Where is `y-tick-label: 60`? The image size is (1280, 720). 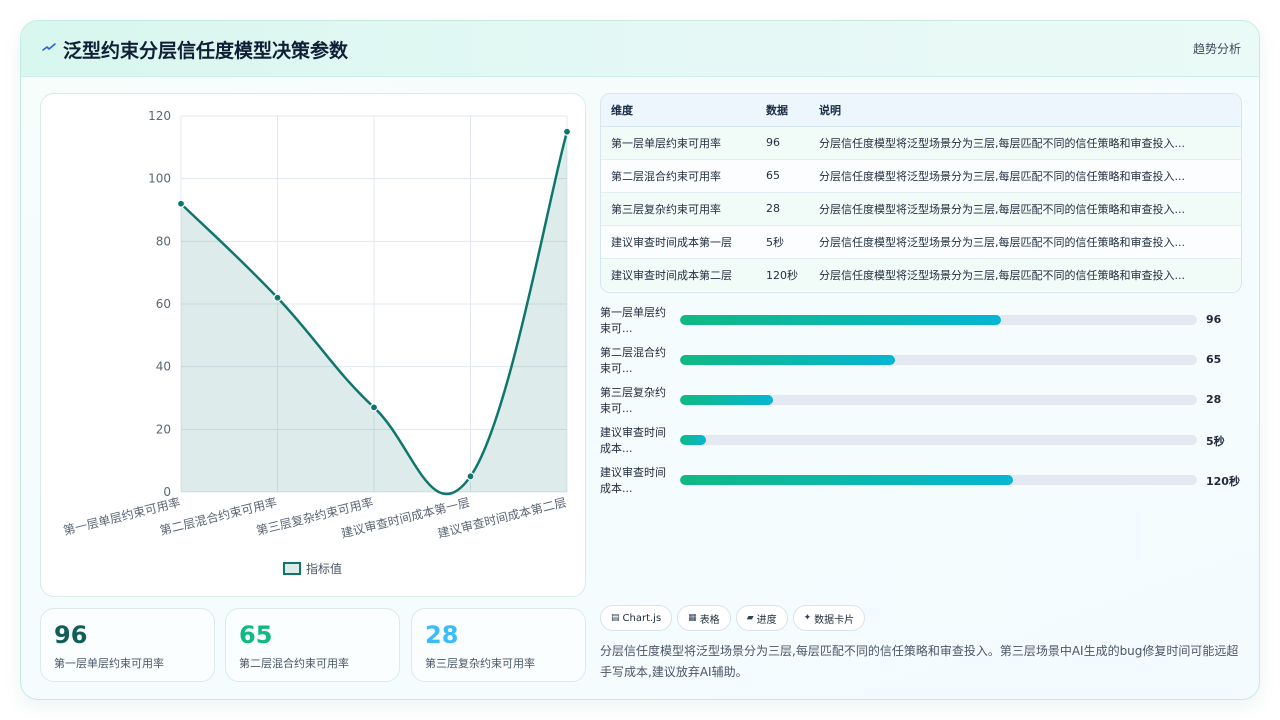 y-tick-label: 60 is located at coordinates (163, 304).